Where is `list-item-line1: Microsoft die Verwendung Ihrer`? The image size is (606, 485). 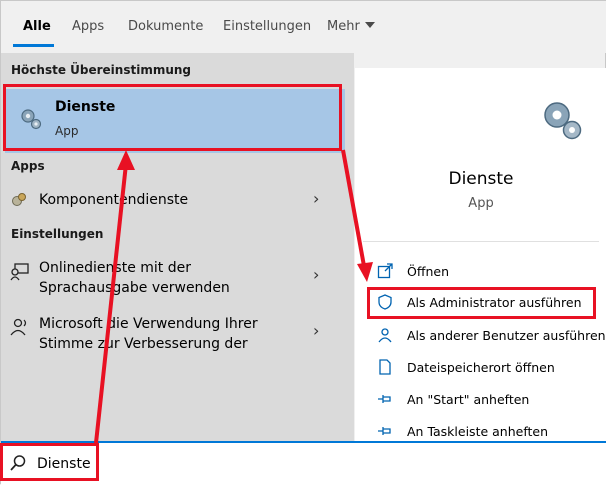
list-item-line1: Microsoft die Verwendung Ihrer is located at coordinates (148, 324).